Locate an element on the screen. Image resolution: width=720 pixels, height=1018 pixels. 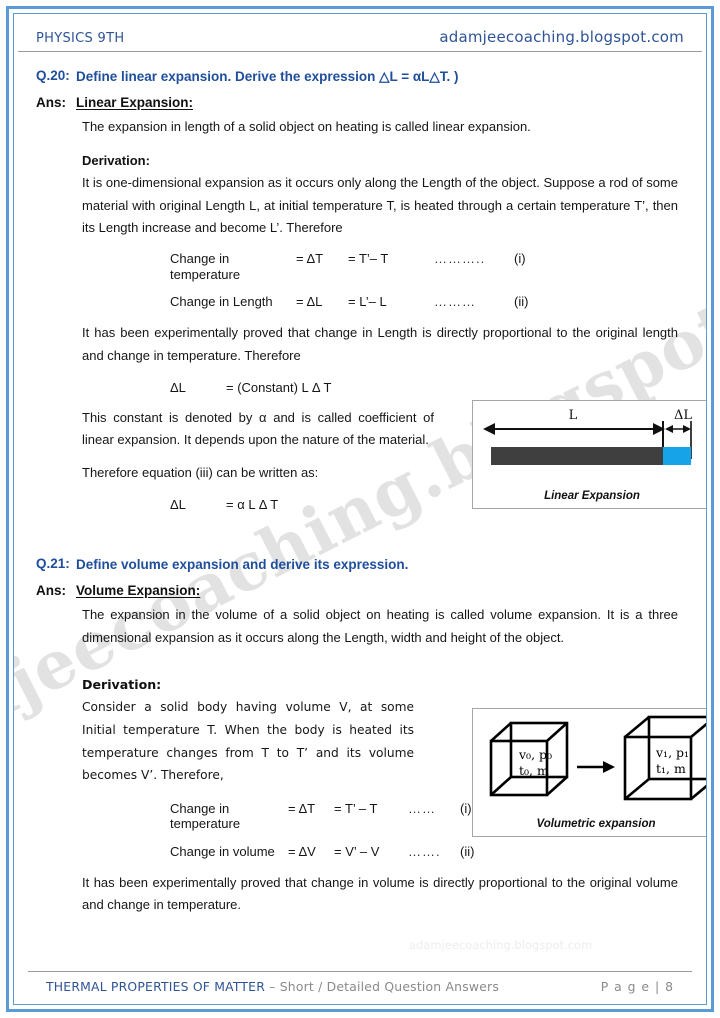
equation-rhs: = (Constant) L Δ T is located at coordinates (279, 387).